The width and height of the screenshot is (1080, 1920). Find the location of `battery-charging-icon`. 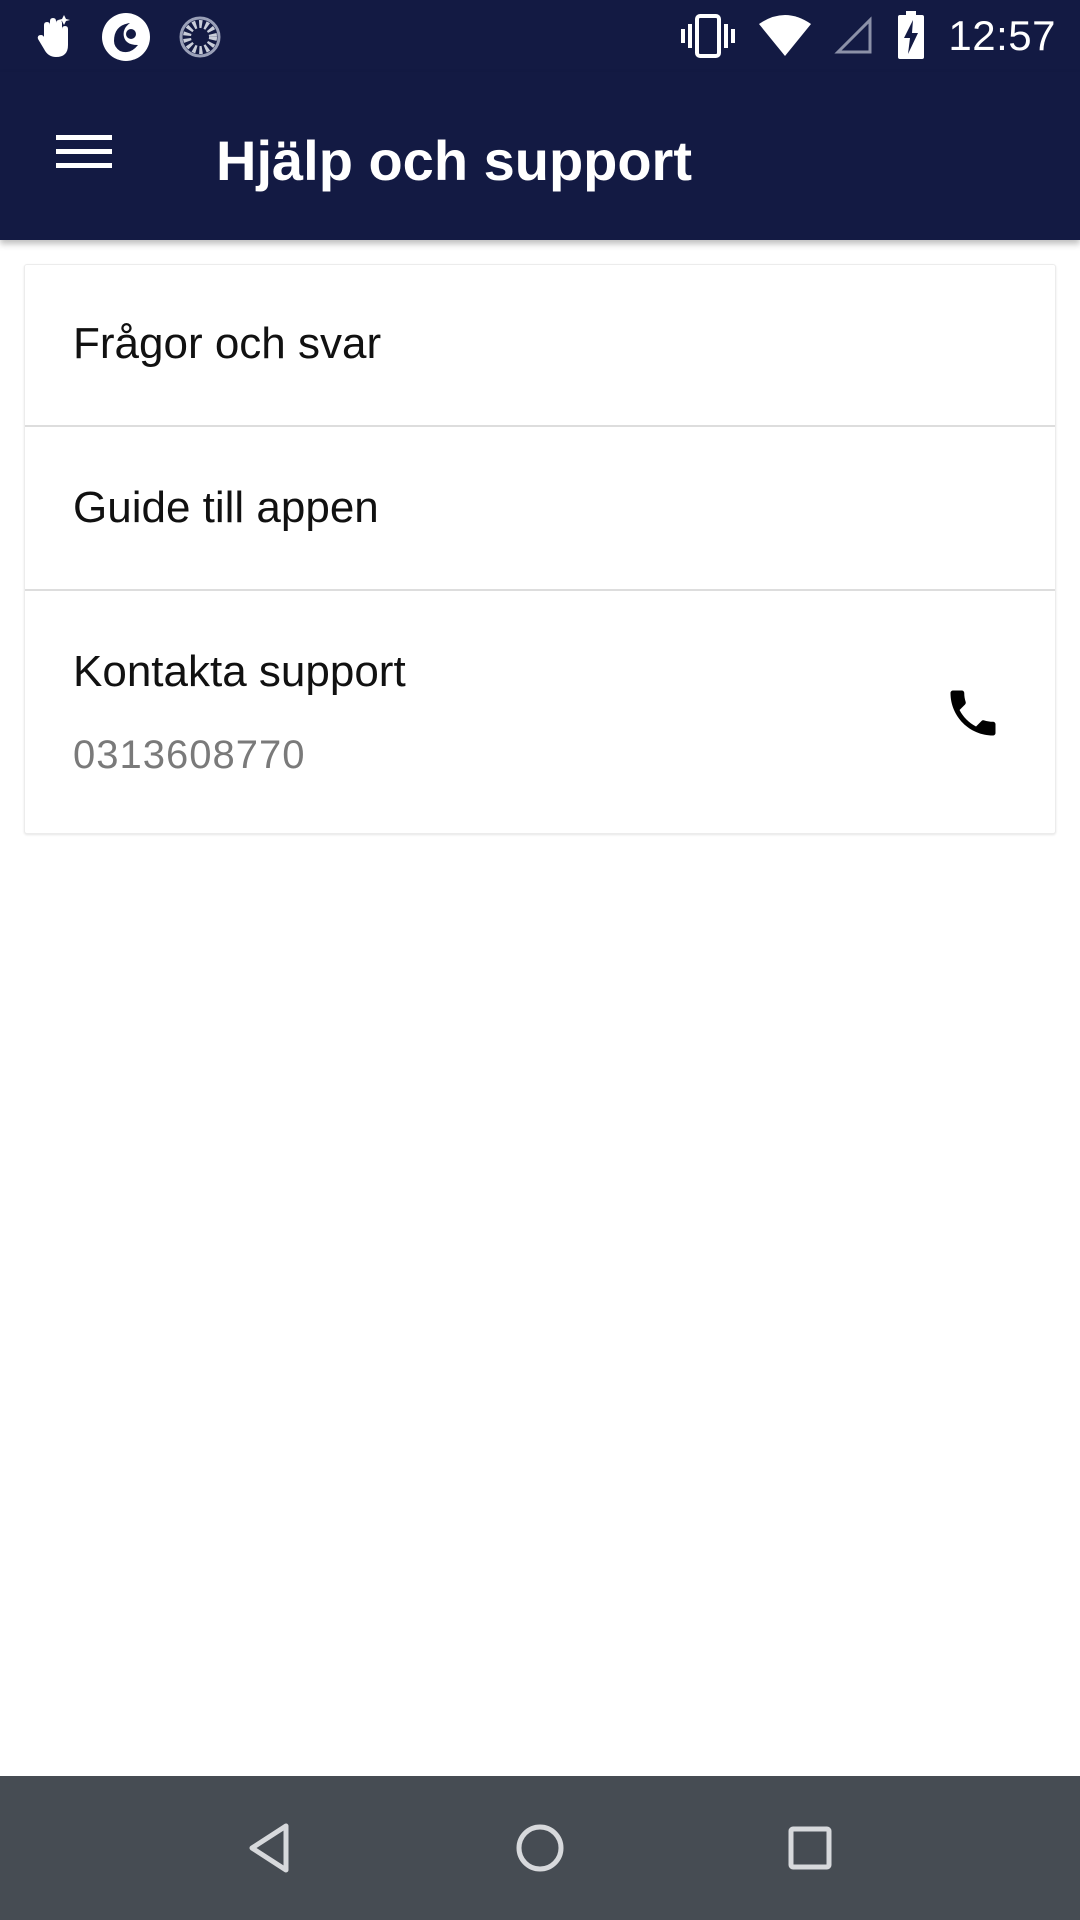

battery-charging-icon is located at coordinates (911, 36).